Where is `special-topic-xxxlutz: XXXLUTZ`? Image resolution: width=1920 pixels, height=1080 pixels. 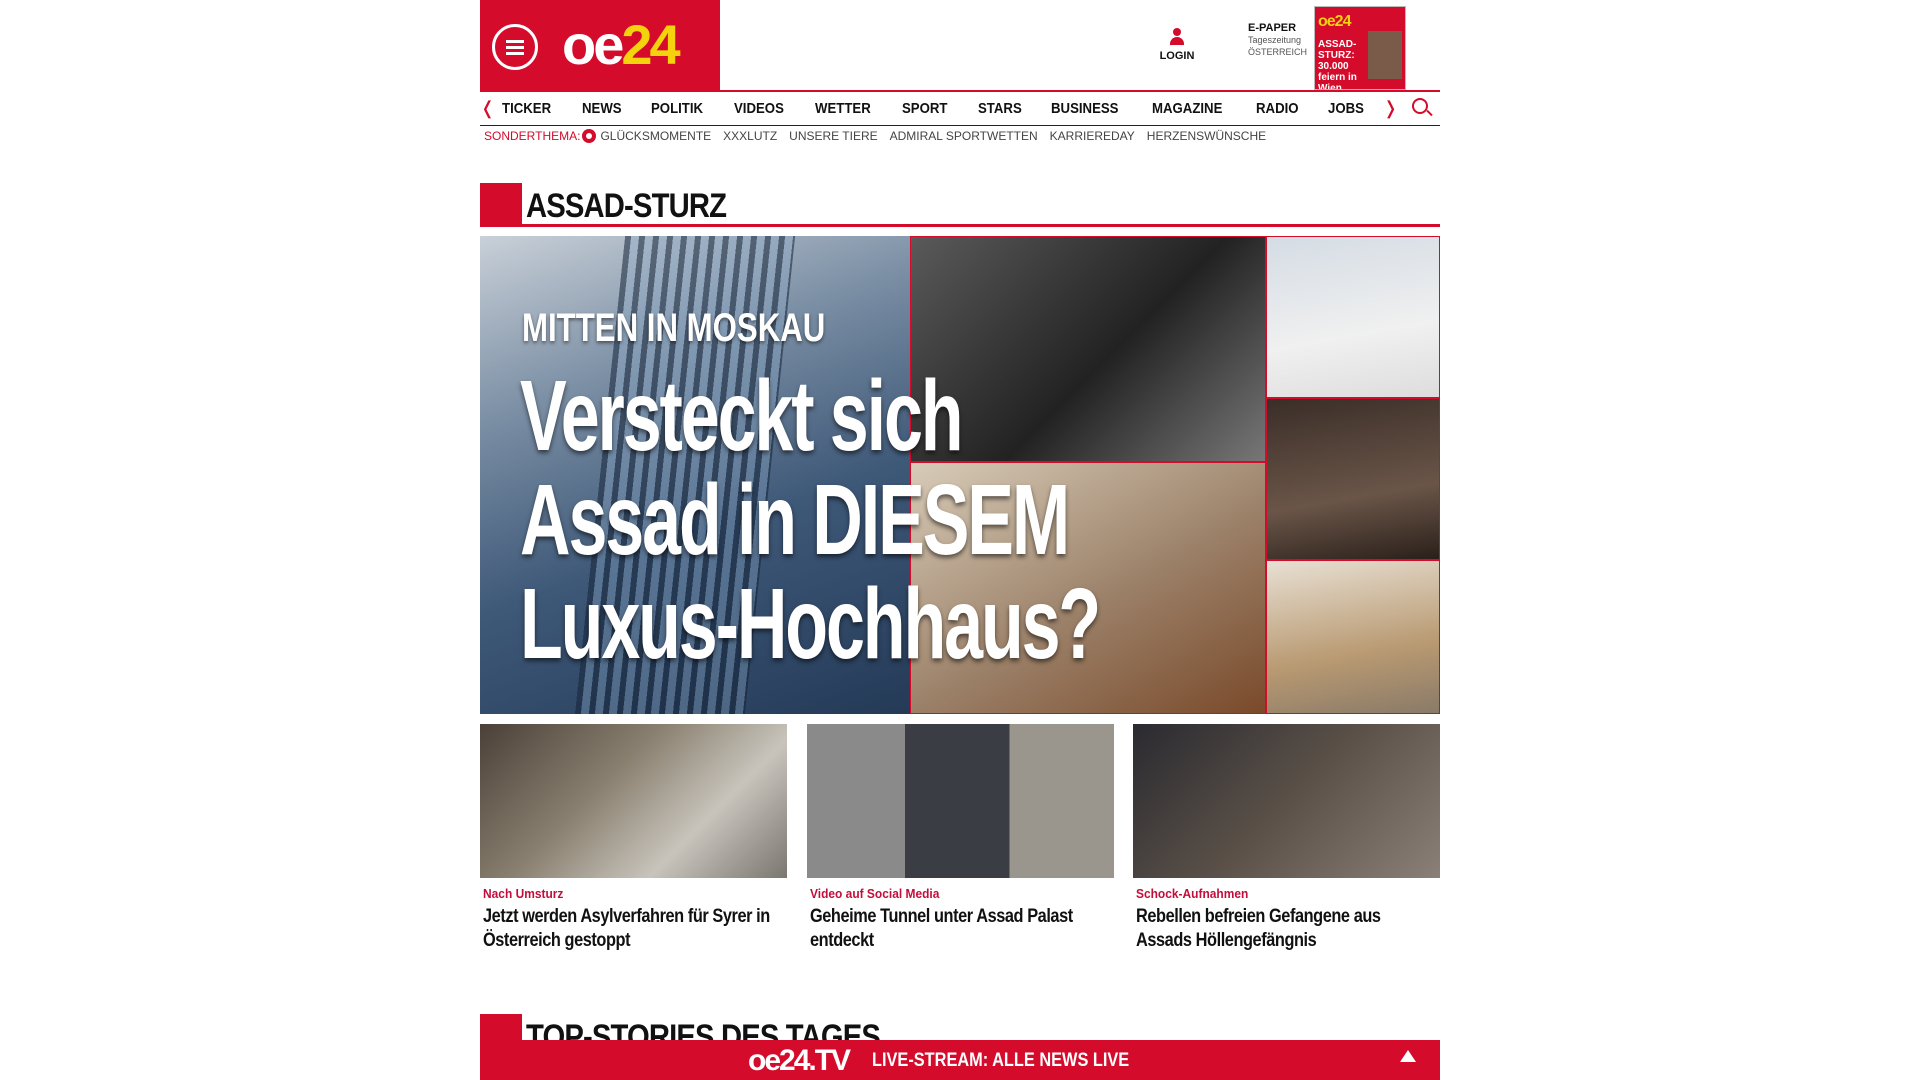
special-topic-xxxlutz: XXXLUTZ is located at coordinates (750, 136).